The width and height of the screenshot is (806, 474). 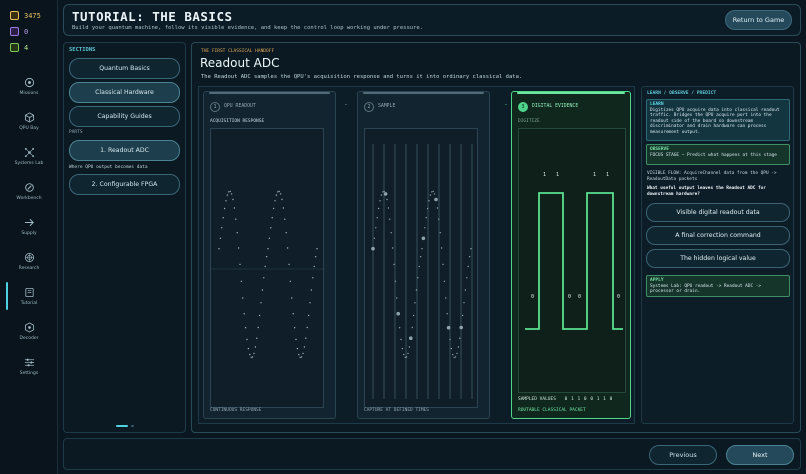 What do you see at coordinates (657, 104) in the screenshot?
I see `learn-heading: LEARN` at bounding box center [657, 104].